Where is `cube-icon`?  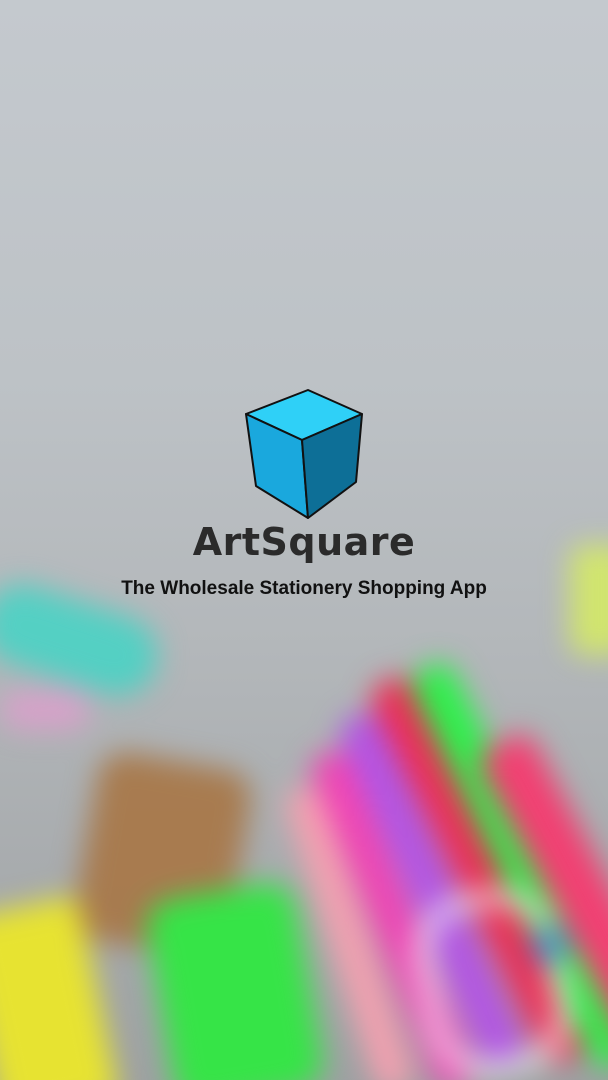
cube-icon is located at coordinates (304, 454).